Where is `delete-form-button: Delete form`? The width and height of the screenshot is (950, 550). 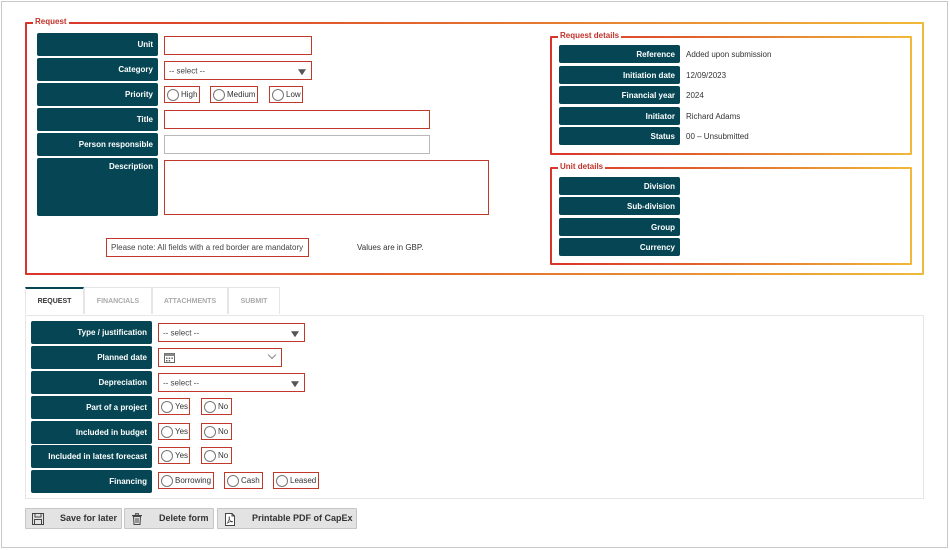 delete-form-button: Delete form is located at coordinates (169, 518).